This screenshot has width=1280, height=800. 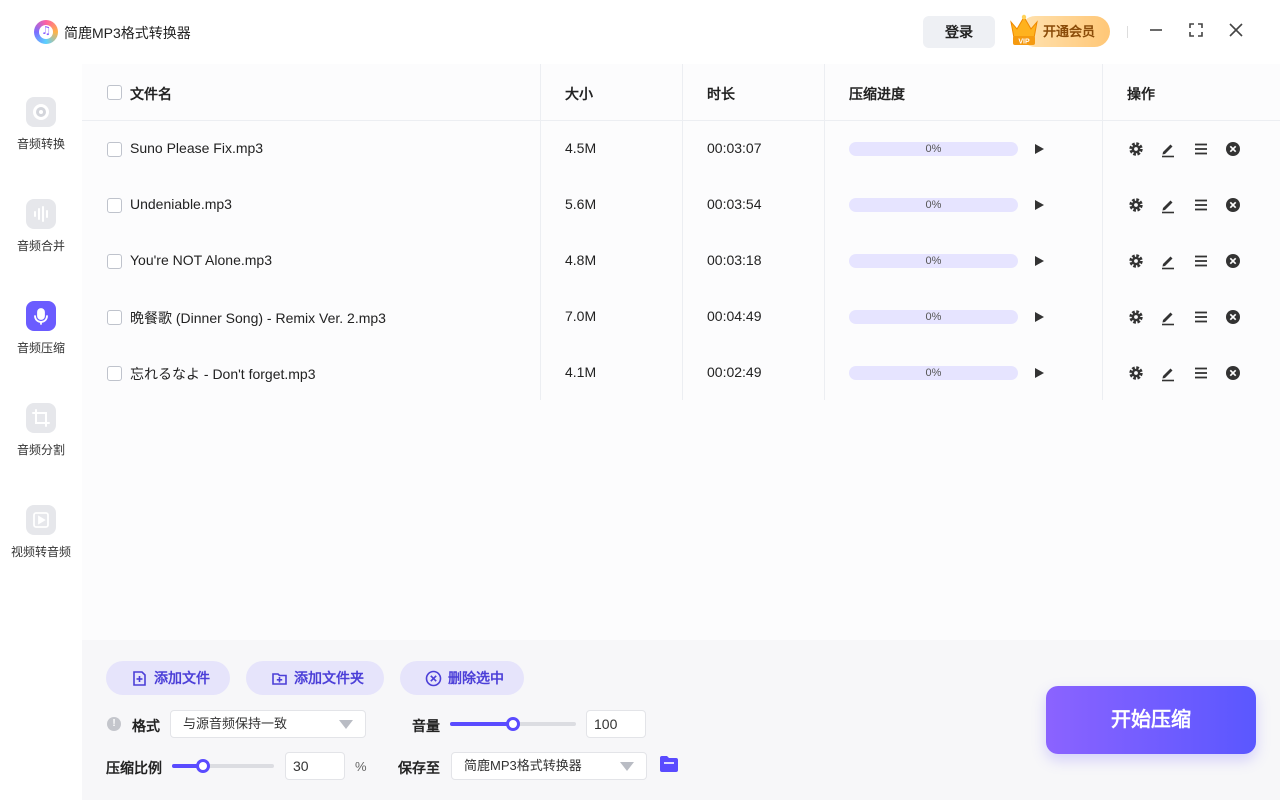 I want to click on file-size: 5.6M, so click(x=581, y=204).